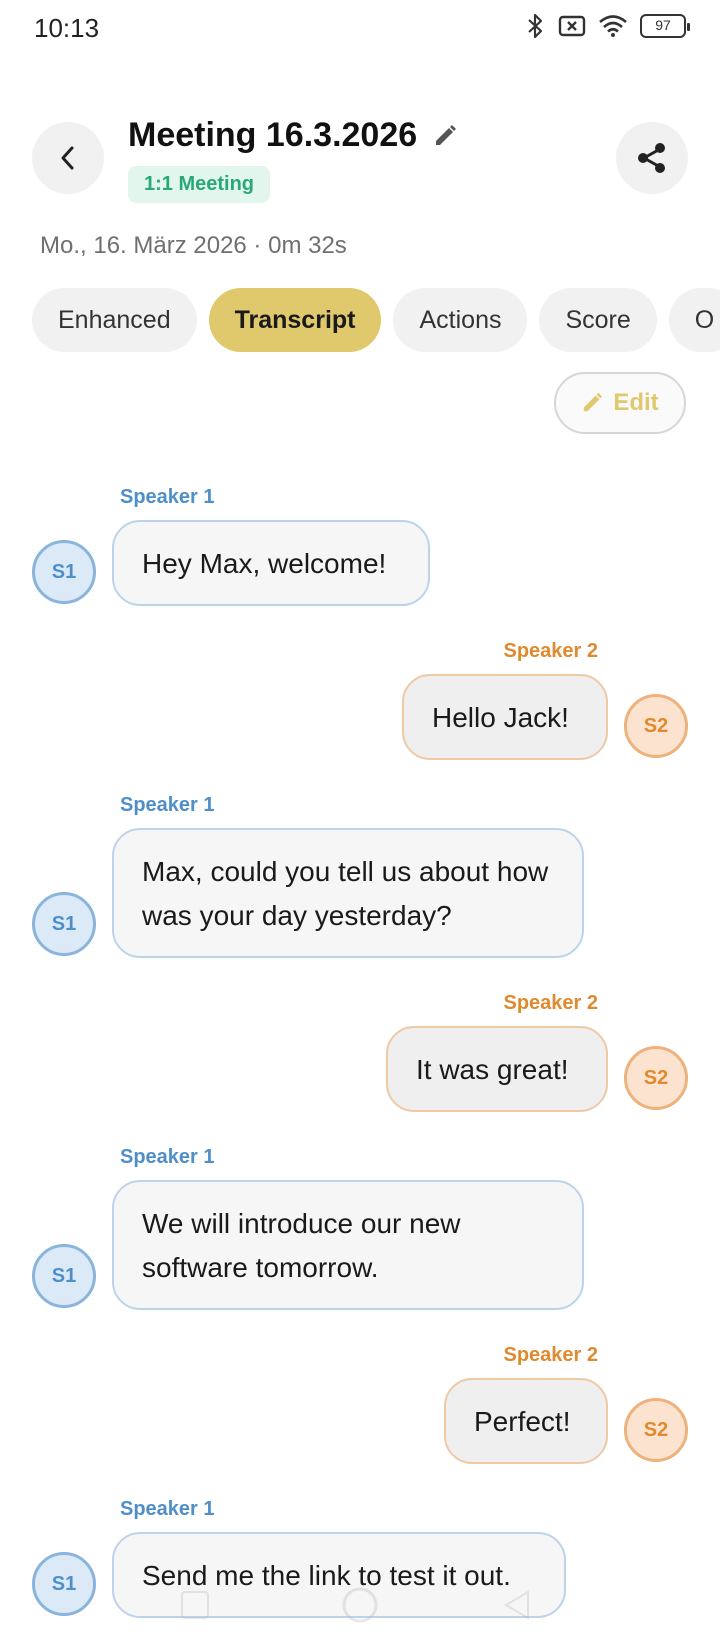 This screenshot has width=720, height=1650. What do you see at coordinates (360, 1608) in the screenshot?
I see `system-navigation-bar` at bounding box center [360, 1608].